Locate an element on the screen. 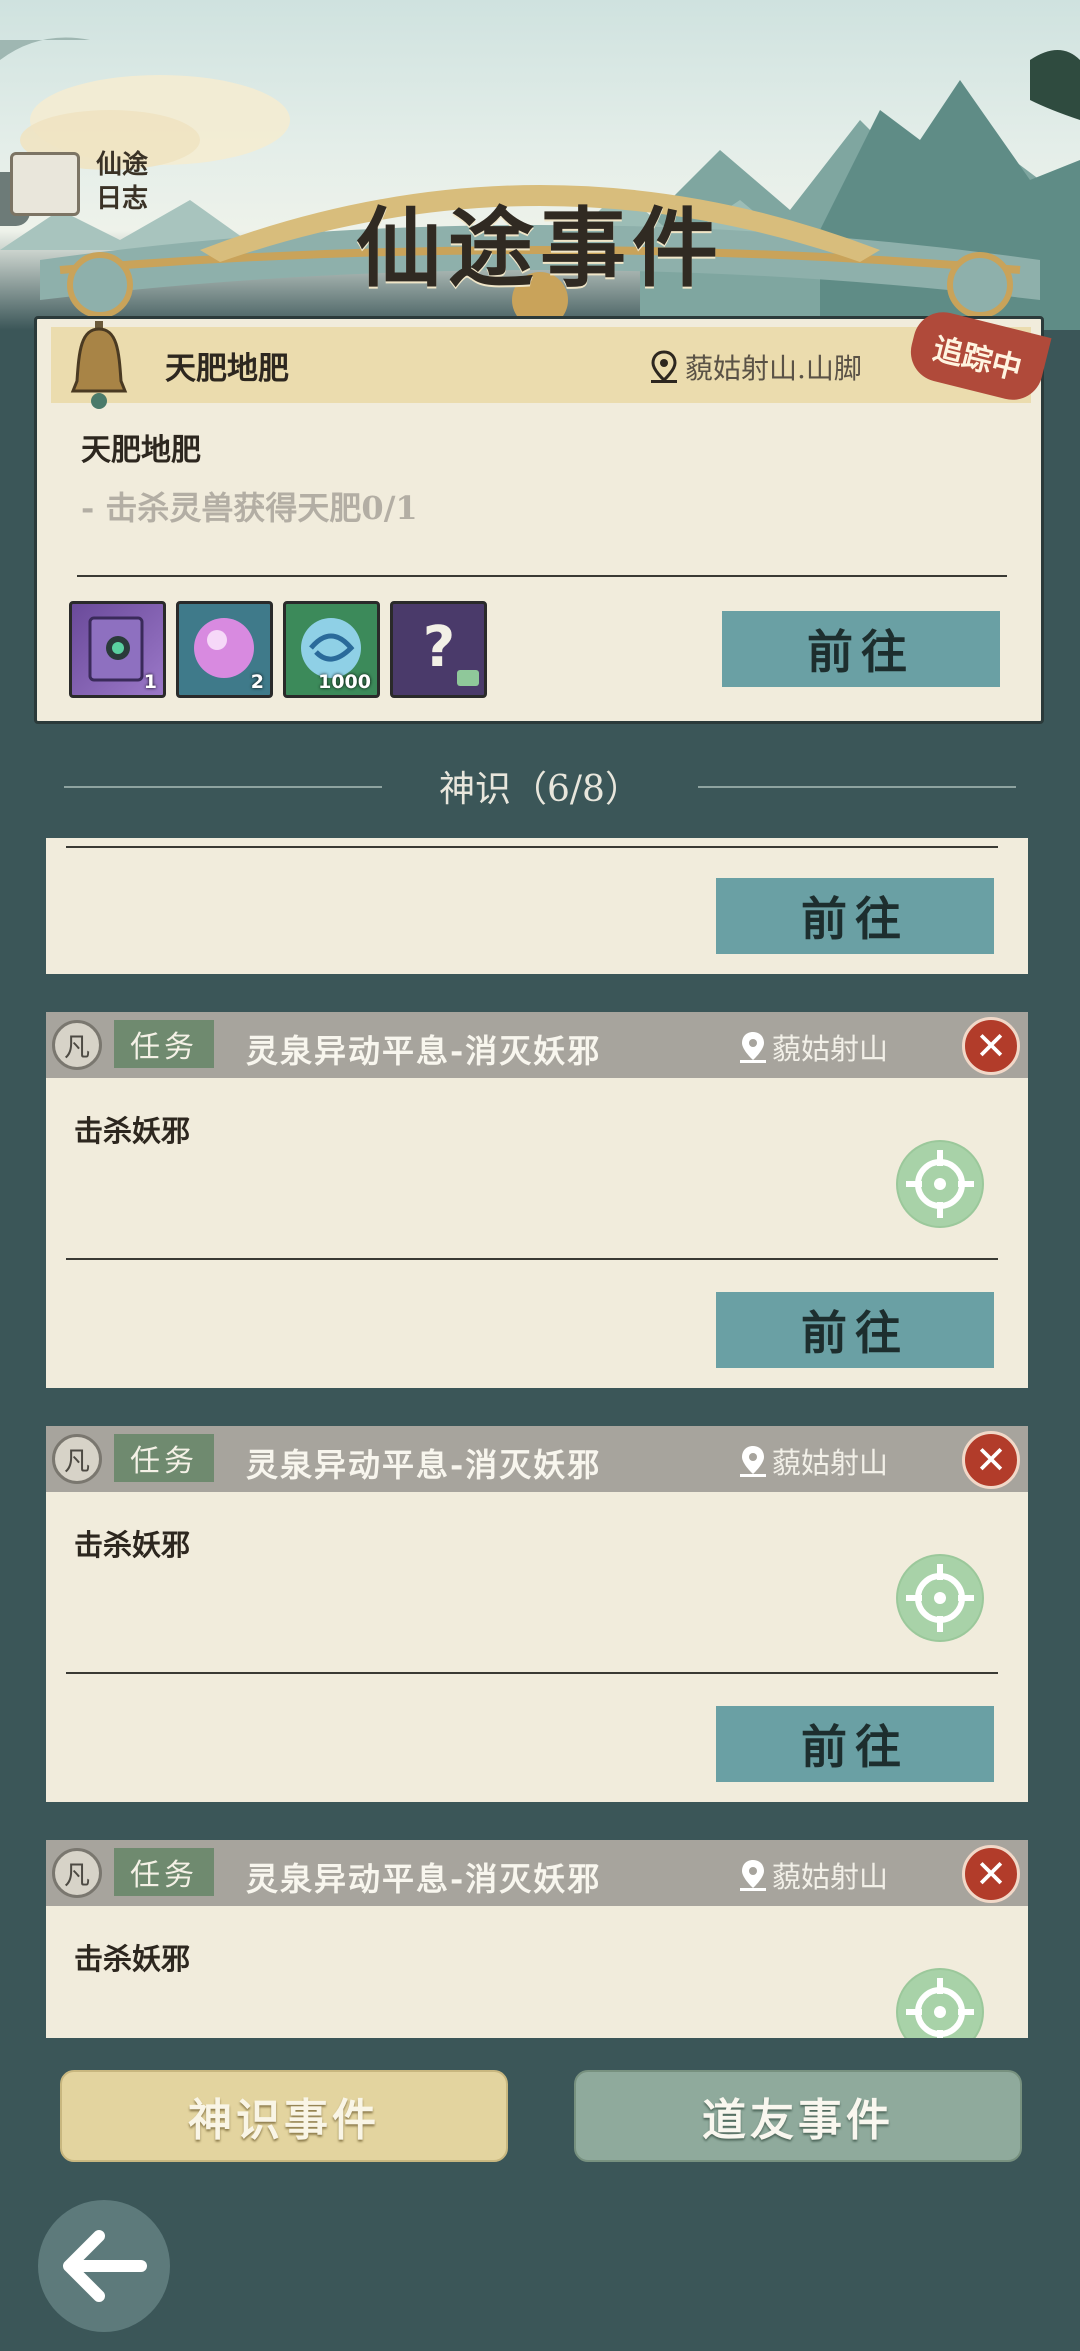 This screenshot has height=2351, width=1080. location-text: 藐姑射山.山脚 is located at coordinates (773, 368).